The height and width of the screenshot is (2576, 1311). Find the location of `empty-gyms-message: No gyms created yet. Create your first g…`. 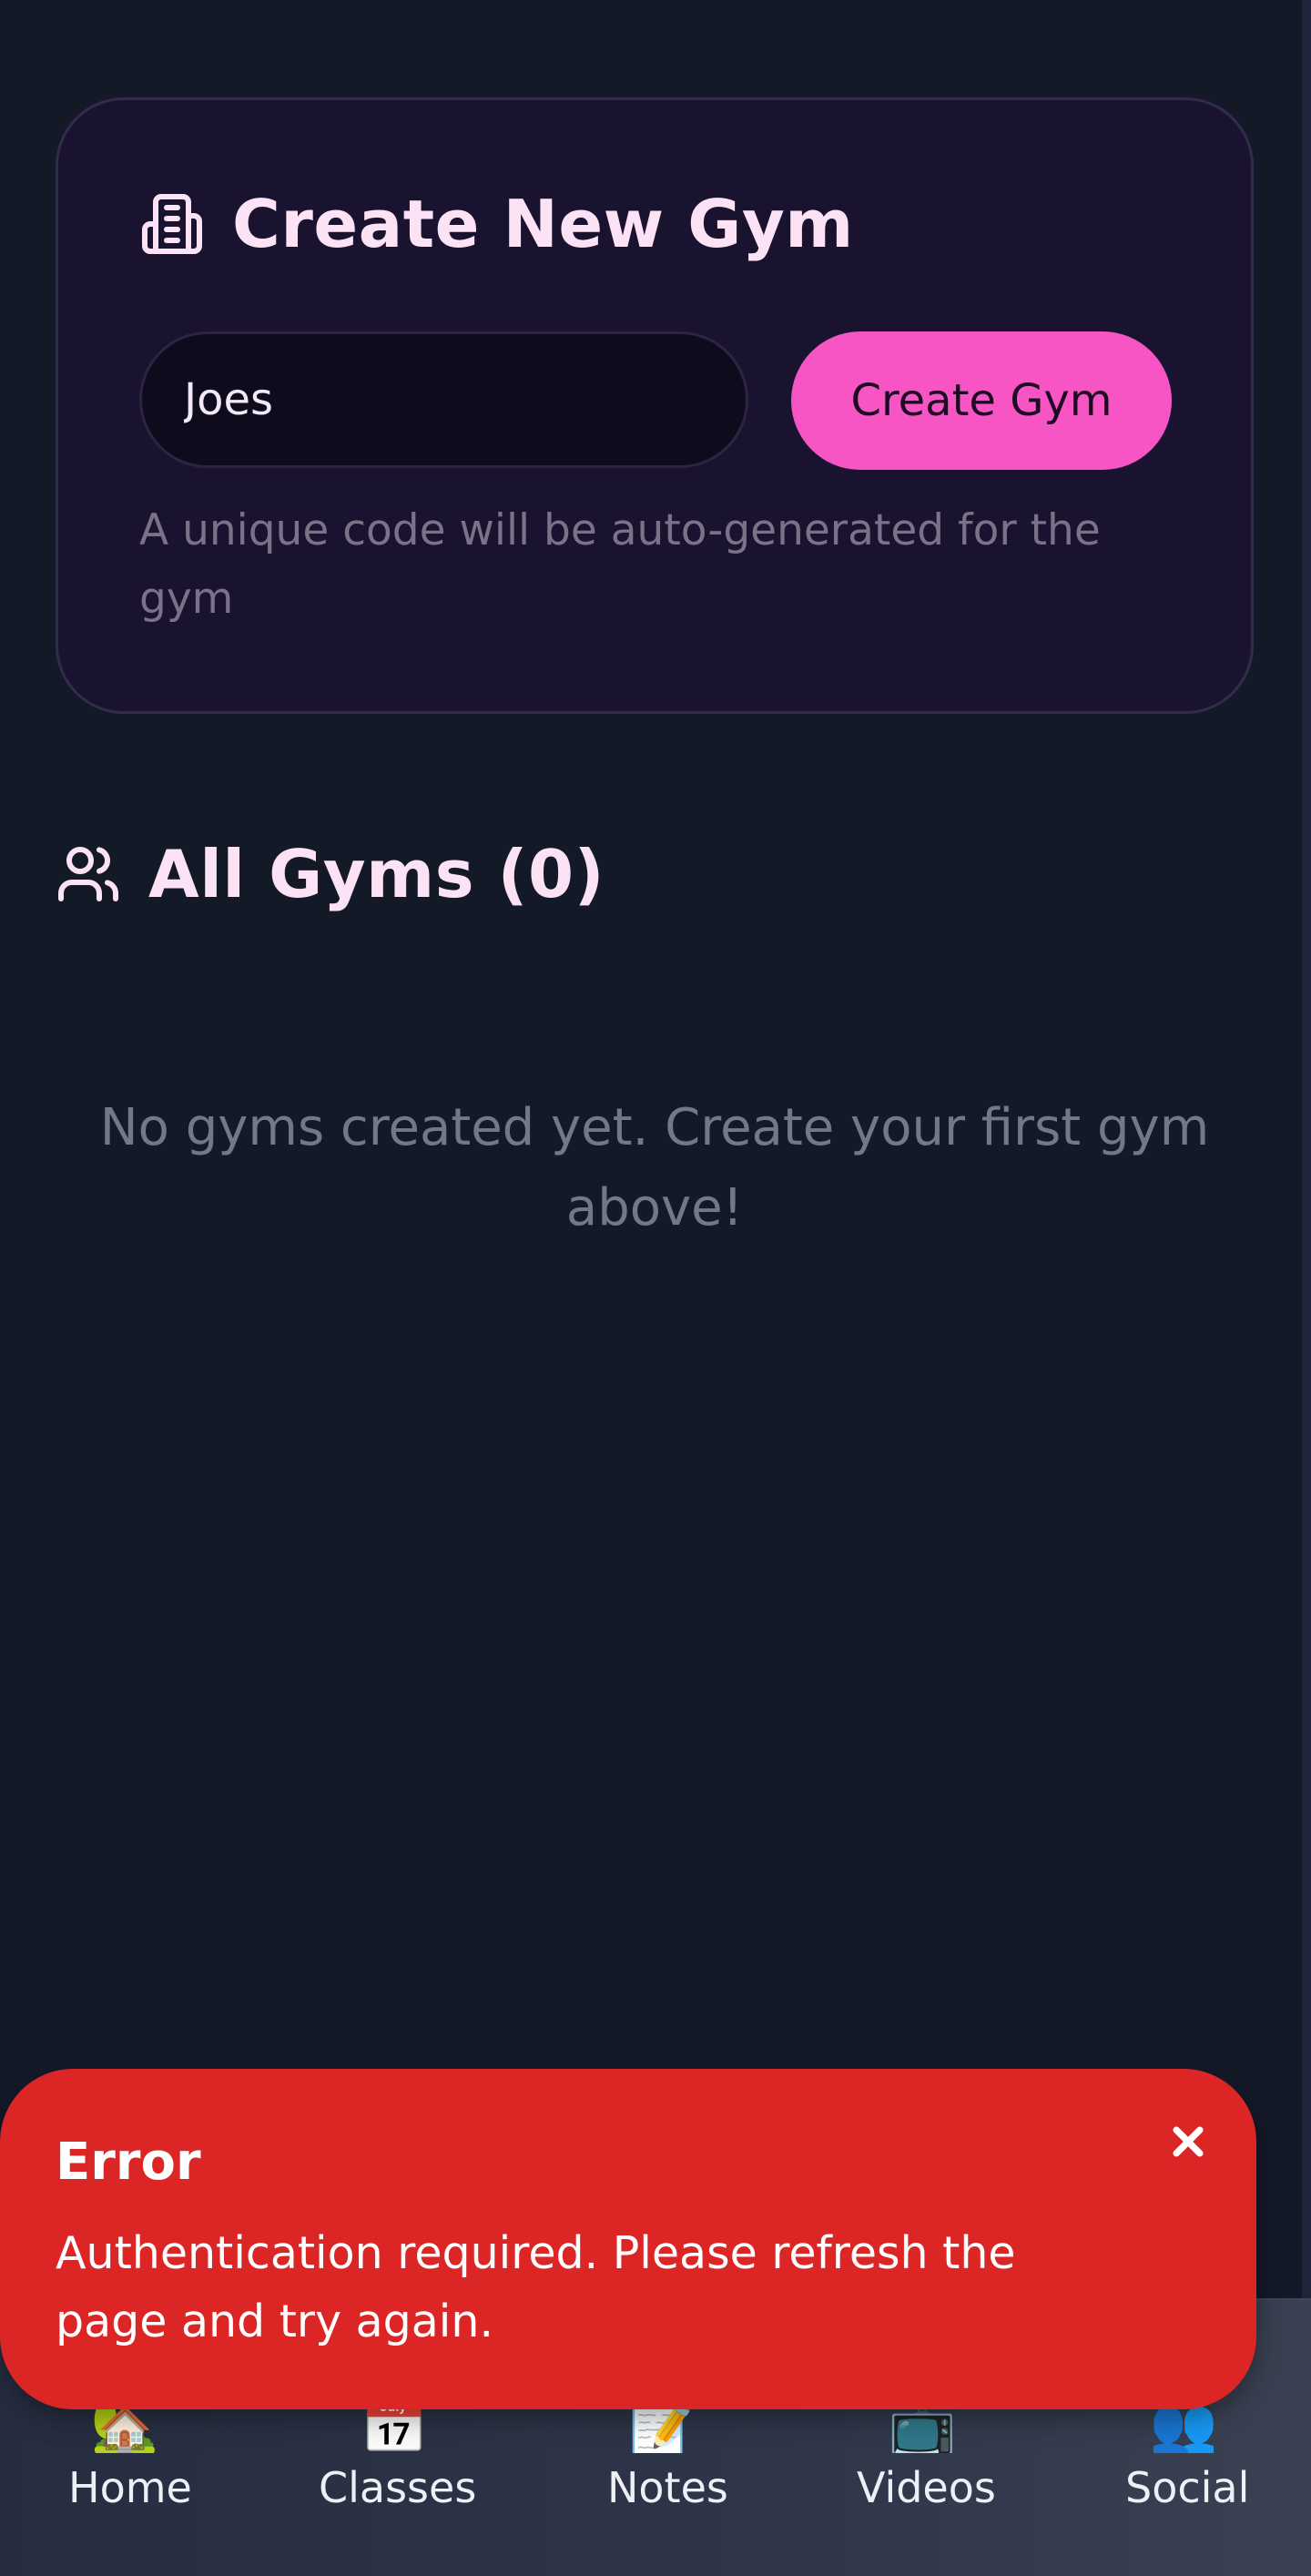

empty-gyms-message: No gyms created yet. Create your first g… is located at coordinates (654, 1167).